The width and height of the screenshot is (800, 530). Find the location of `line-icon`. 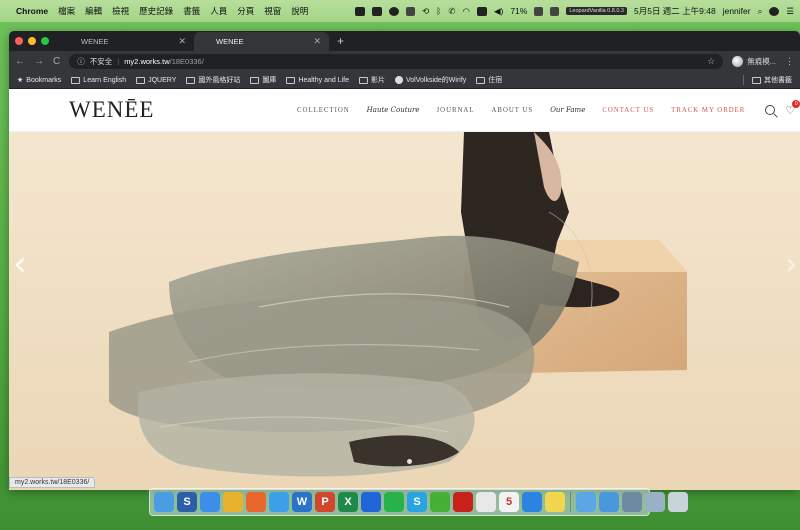

line-icon is located at coordinates (394, 502).